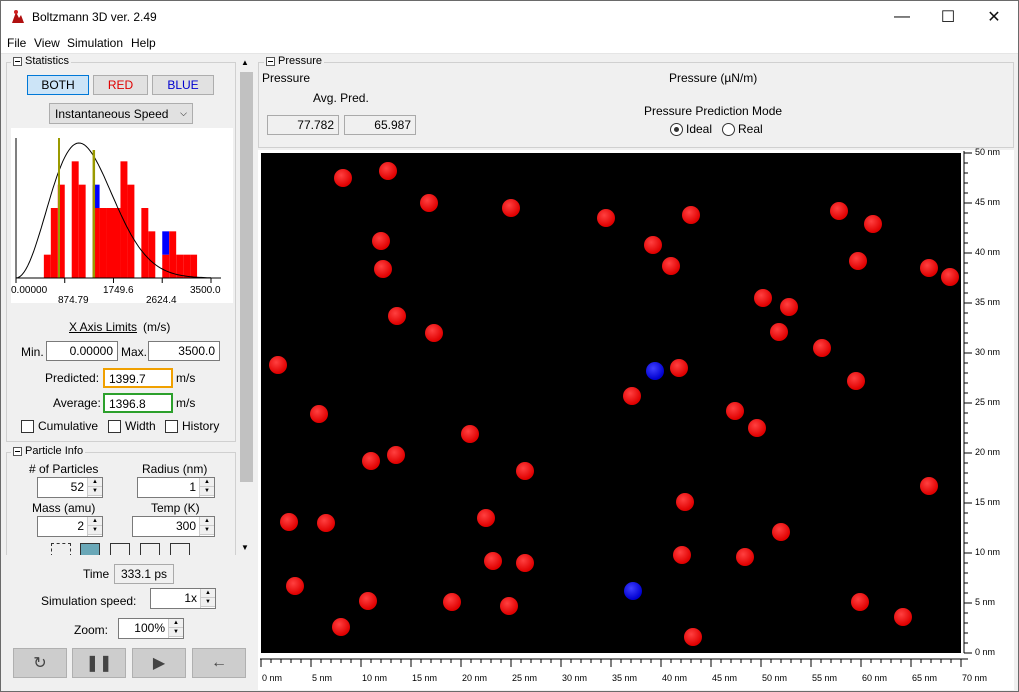  Describe the element at coordinates (120, 85) in the screenshot. I see `red-button: RED` at that location.